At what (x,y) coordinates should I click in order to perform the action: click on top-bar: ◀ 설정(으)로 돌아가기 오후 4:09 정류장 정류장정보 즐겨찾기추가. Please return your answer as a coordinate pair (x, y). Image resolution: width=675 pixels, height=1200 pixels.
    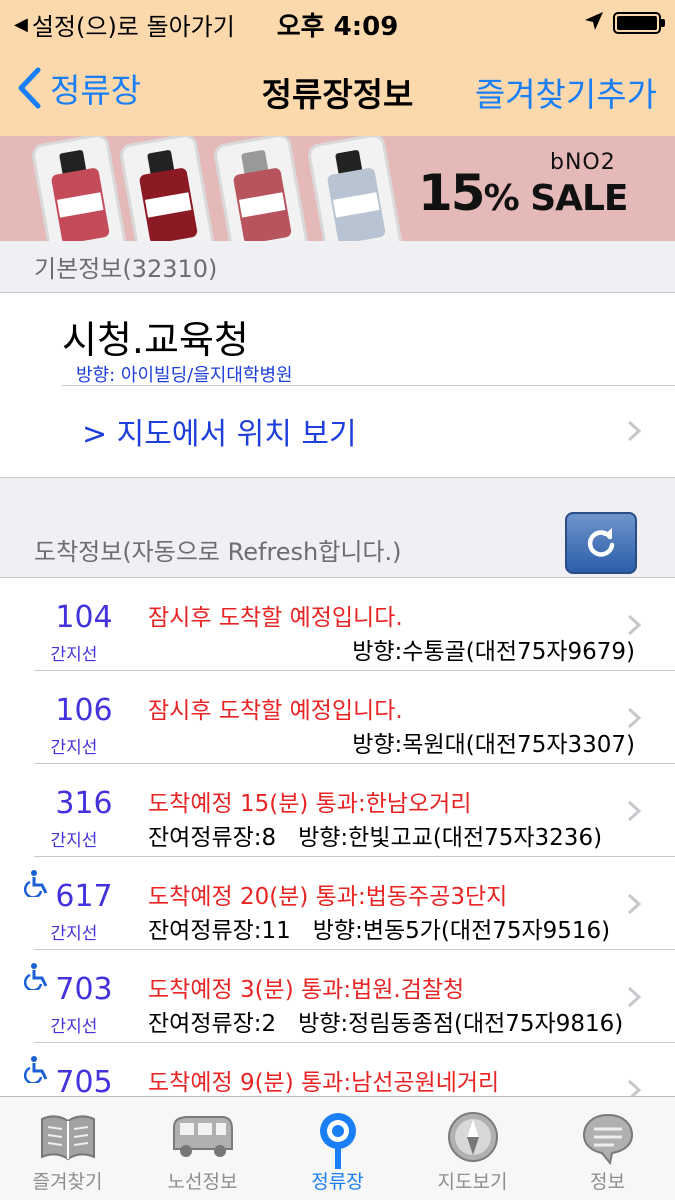
    Looking at the image, I should click on (337, 68).